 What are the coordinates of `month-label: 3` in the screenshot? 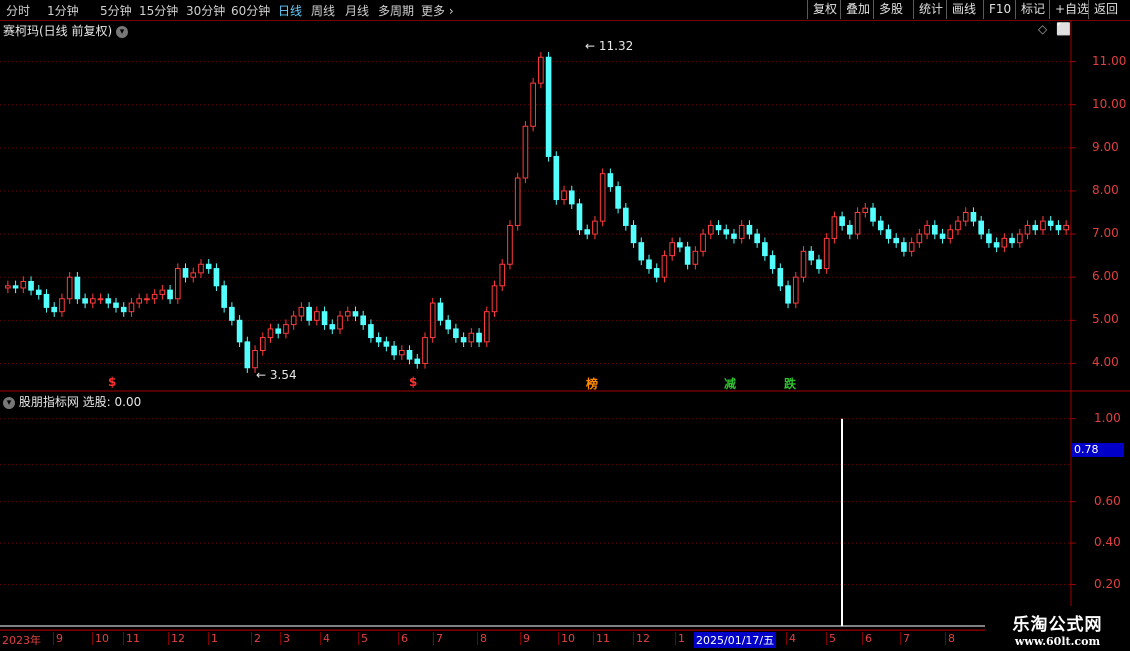 It's located at (285, 638).